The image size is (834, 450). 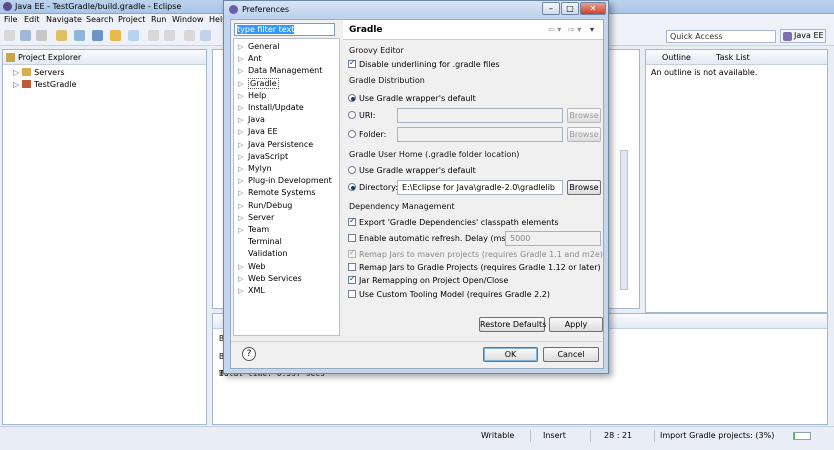 What do you see at coordinates (424, 63) in the screenshot?
I see `disable-underlining-checkbox: Disable underlining for .gradle files` at bounding box center [424, 63].